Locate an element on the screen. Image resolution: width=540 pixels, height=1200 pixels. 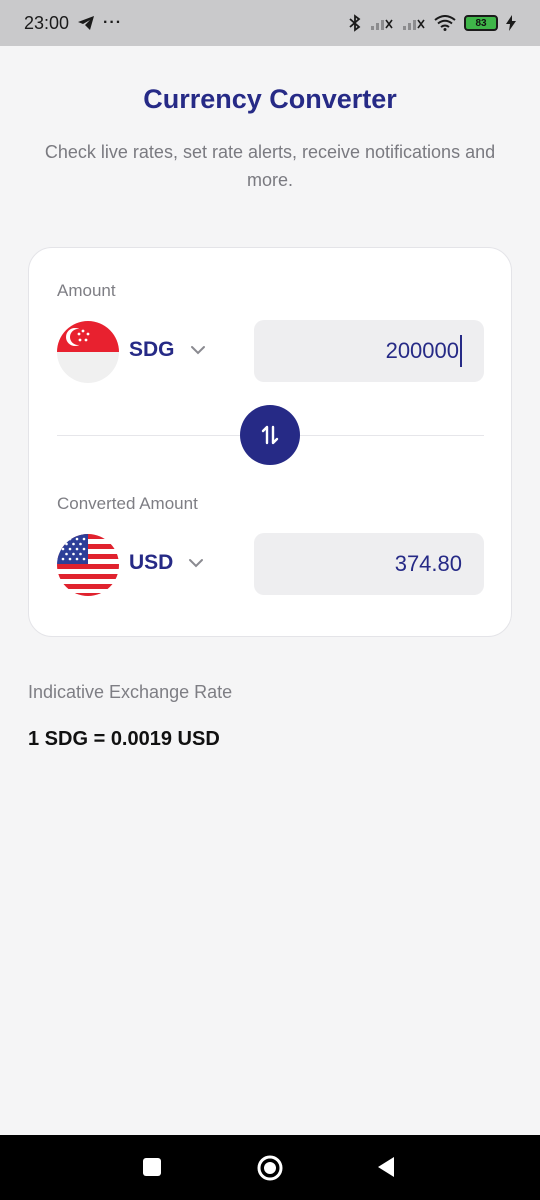
charging-icon is located at coordinates (511, 23).